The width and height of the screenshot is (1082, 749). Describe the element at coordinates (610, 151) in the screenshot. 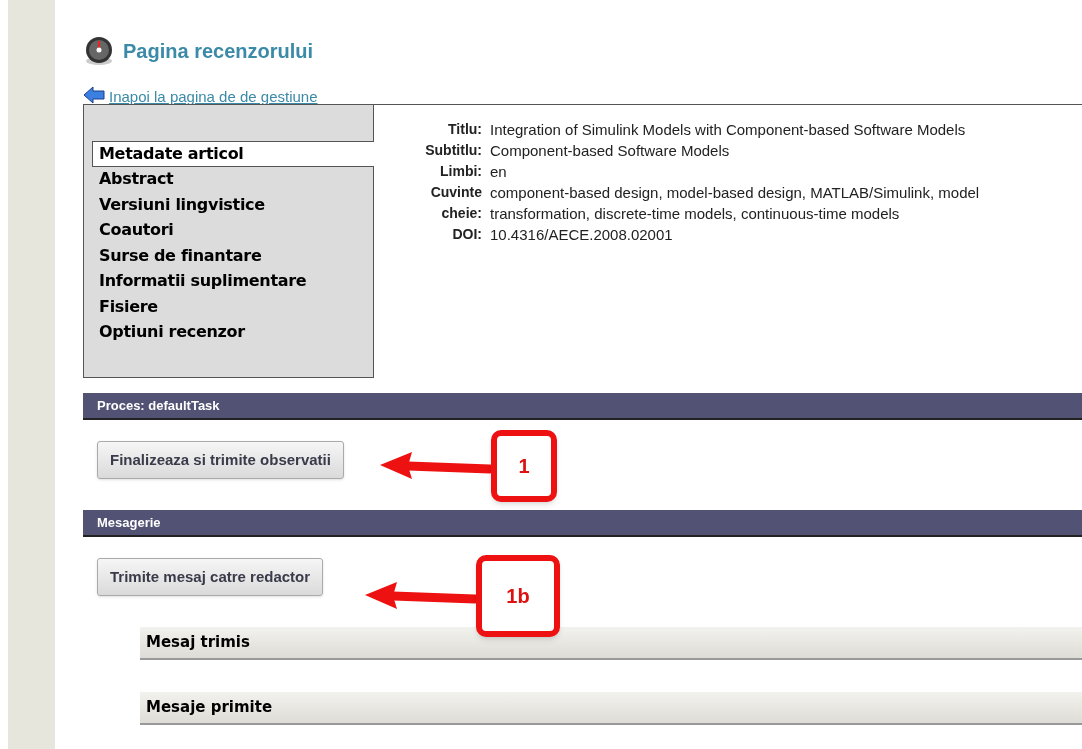

I see `field-value: Component-based Software Models` at that location.